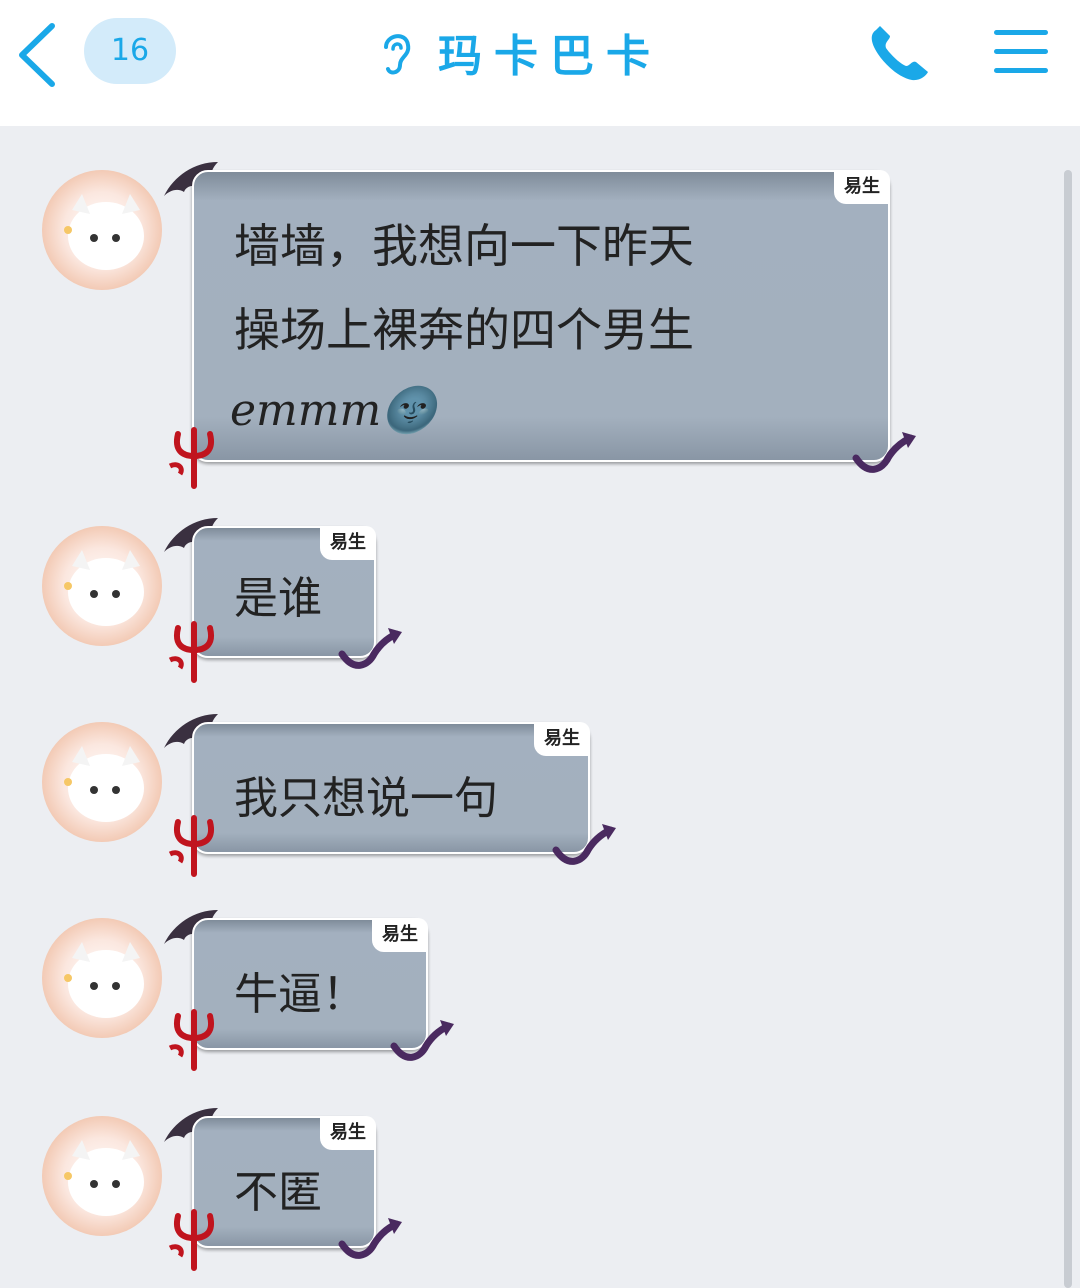 The image size is (1080, 1288). I want to click on menu-icon, so click(1021, 51).